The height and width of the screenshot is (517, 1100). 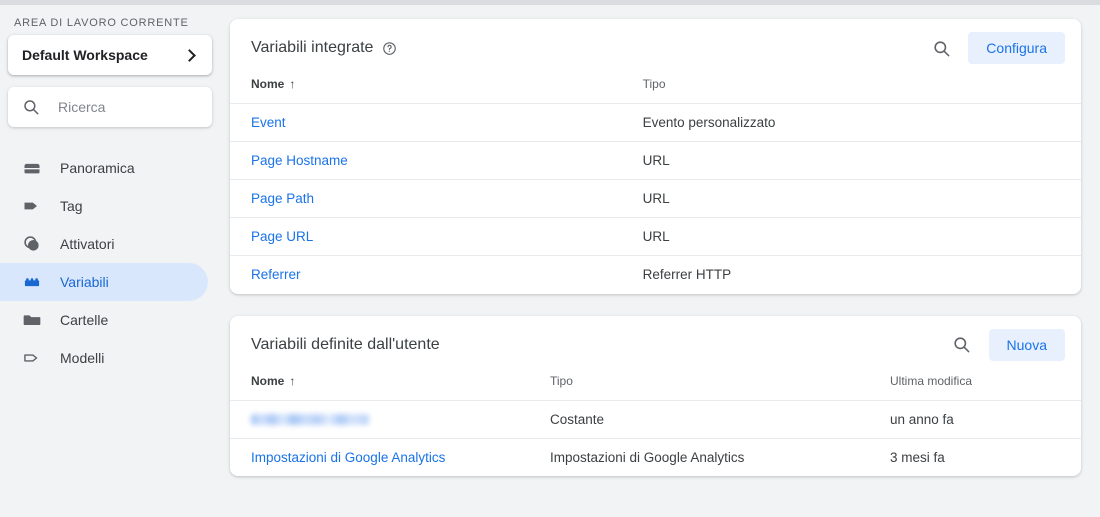 What do you see at coordinates (85, 55) in the screenshot?
I see `workspace-name: Default Workspace` at bounding box center [85, 55].